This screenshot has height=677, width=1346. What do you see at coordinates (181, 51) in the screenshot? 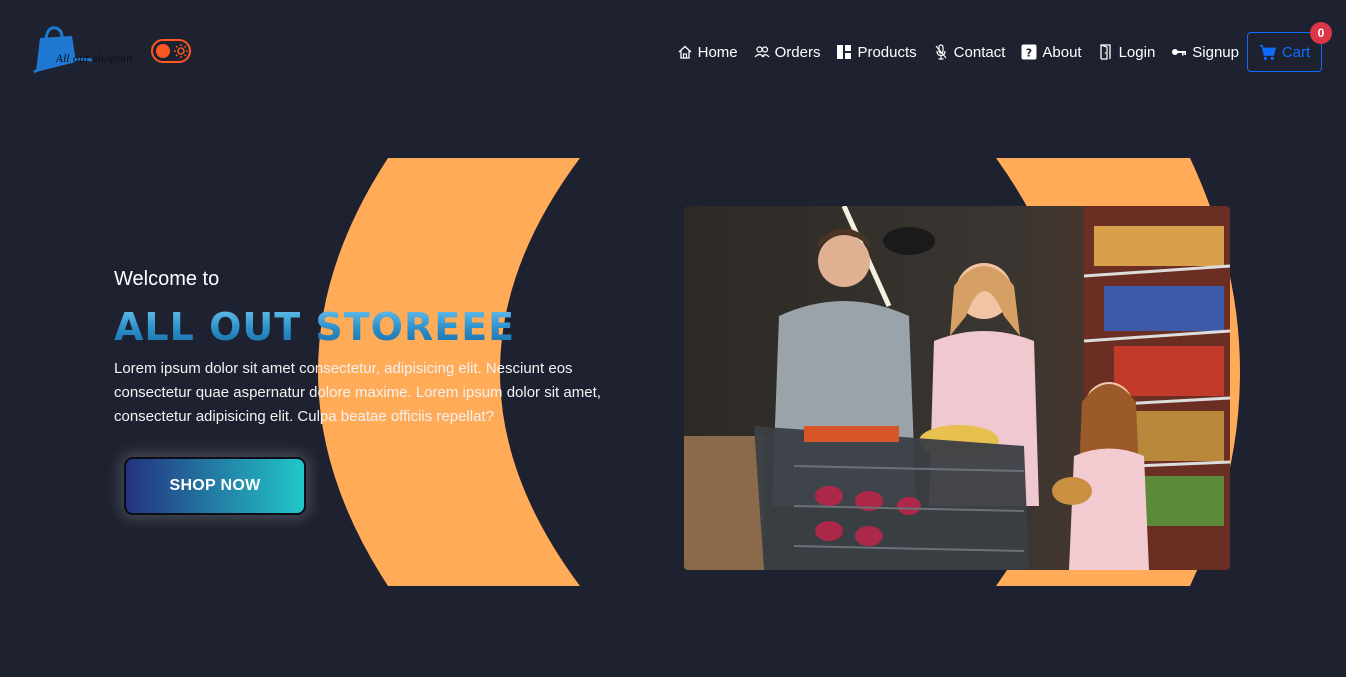
I see `sun-icon` at bounding box center [181, 51].